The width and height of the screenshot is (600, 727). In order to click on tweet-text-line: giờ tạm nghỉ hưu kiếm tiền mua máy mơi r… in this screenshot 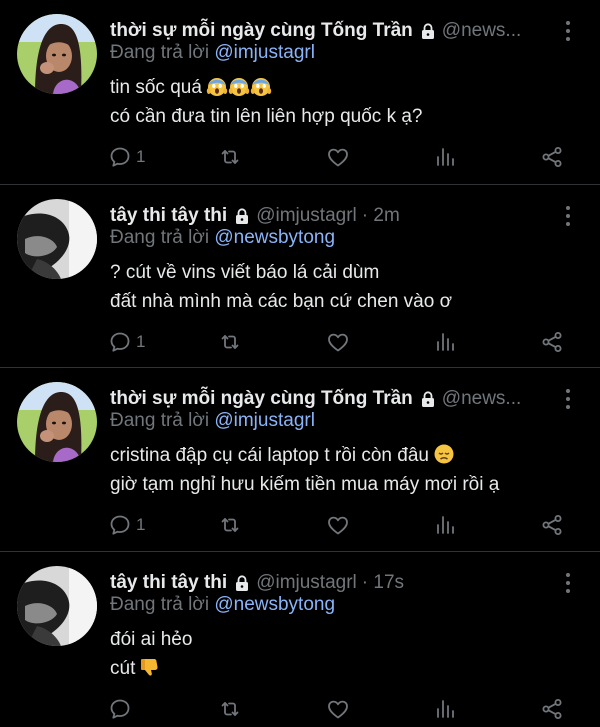, I will do `click(304, 484)`.